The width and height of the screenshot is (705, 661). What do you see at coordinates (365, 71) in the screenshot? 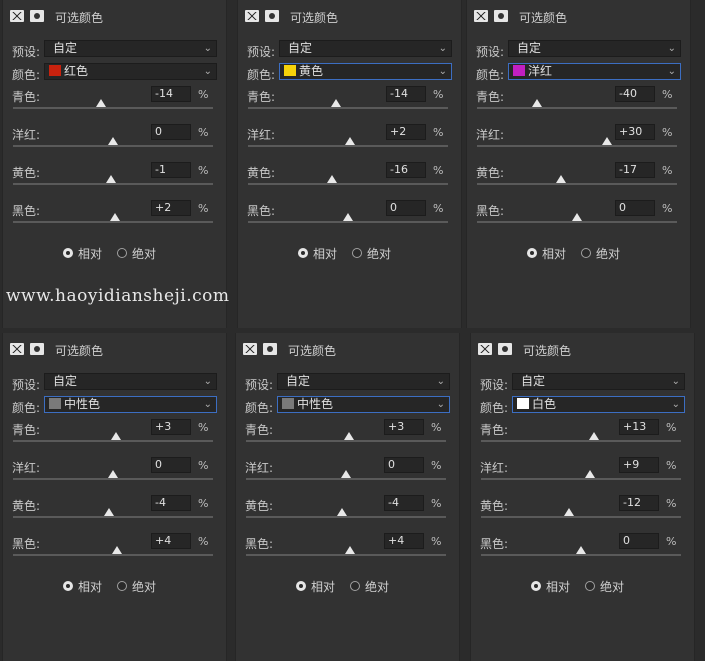
I see `color-dropdown: 黄色 ⌄` at bounding box center [365, 71].